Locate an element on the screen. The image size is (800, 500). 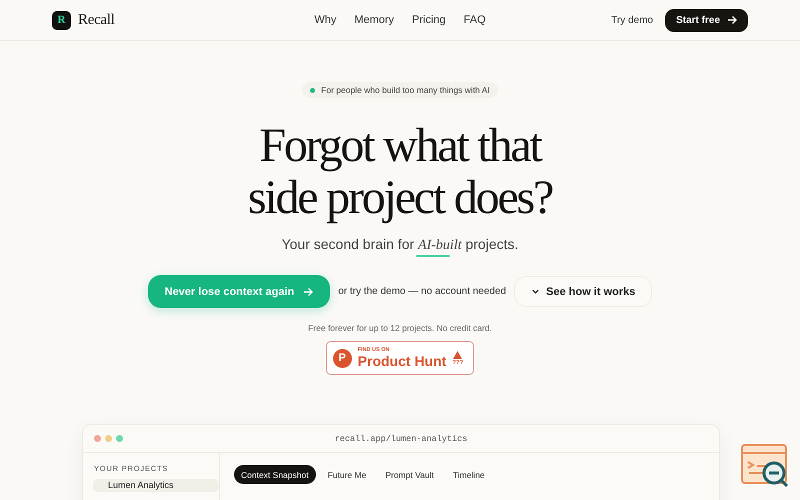
see-how-button: See how it works is located at coordinates (583, 291).